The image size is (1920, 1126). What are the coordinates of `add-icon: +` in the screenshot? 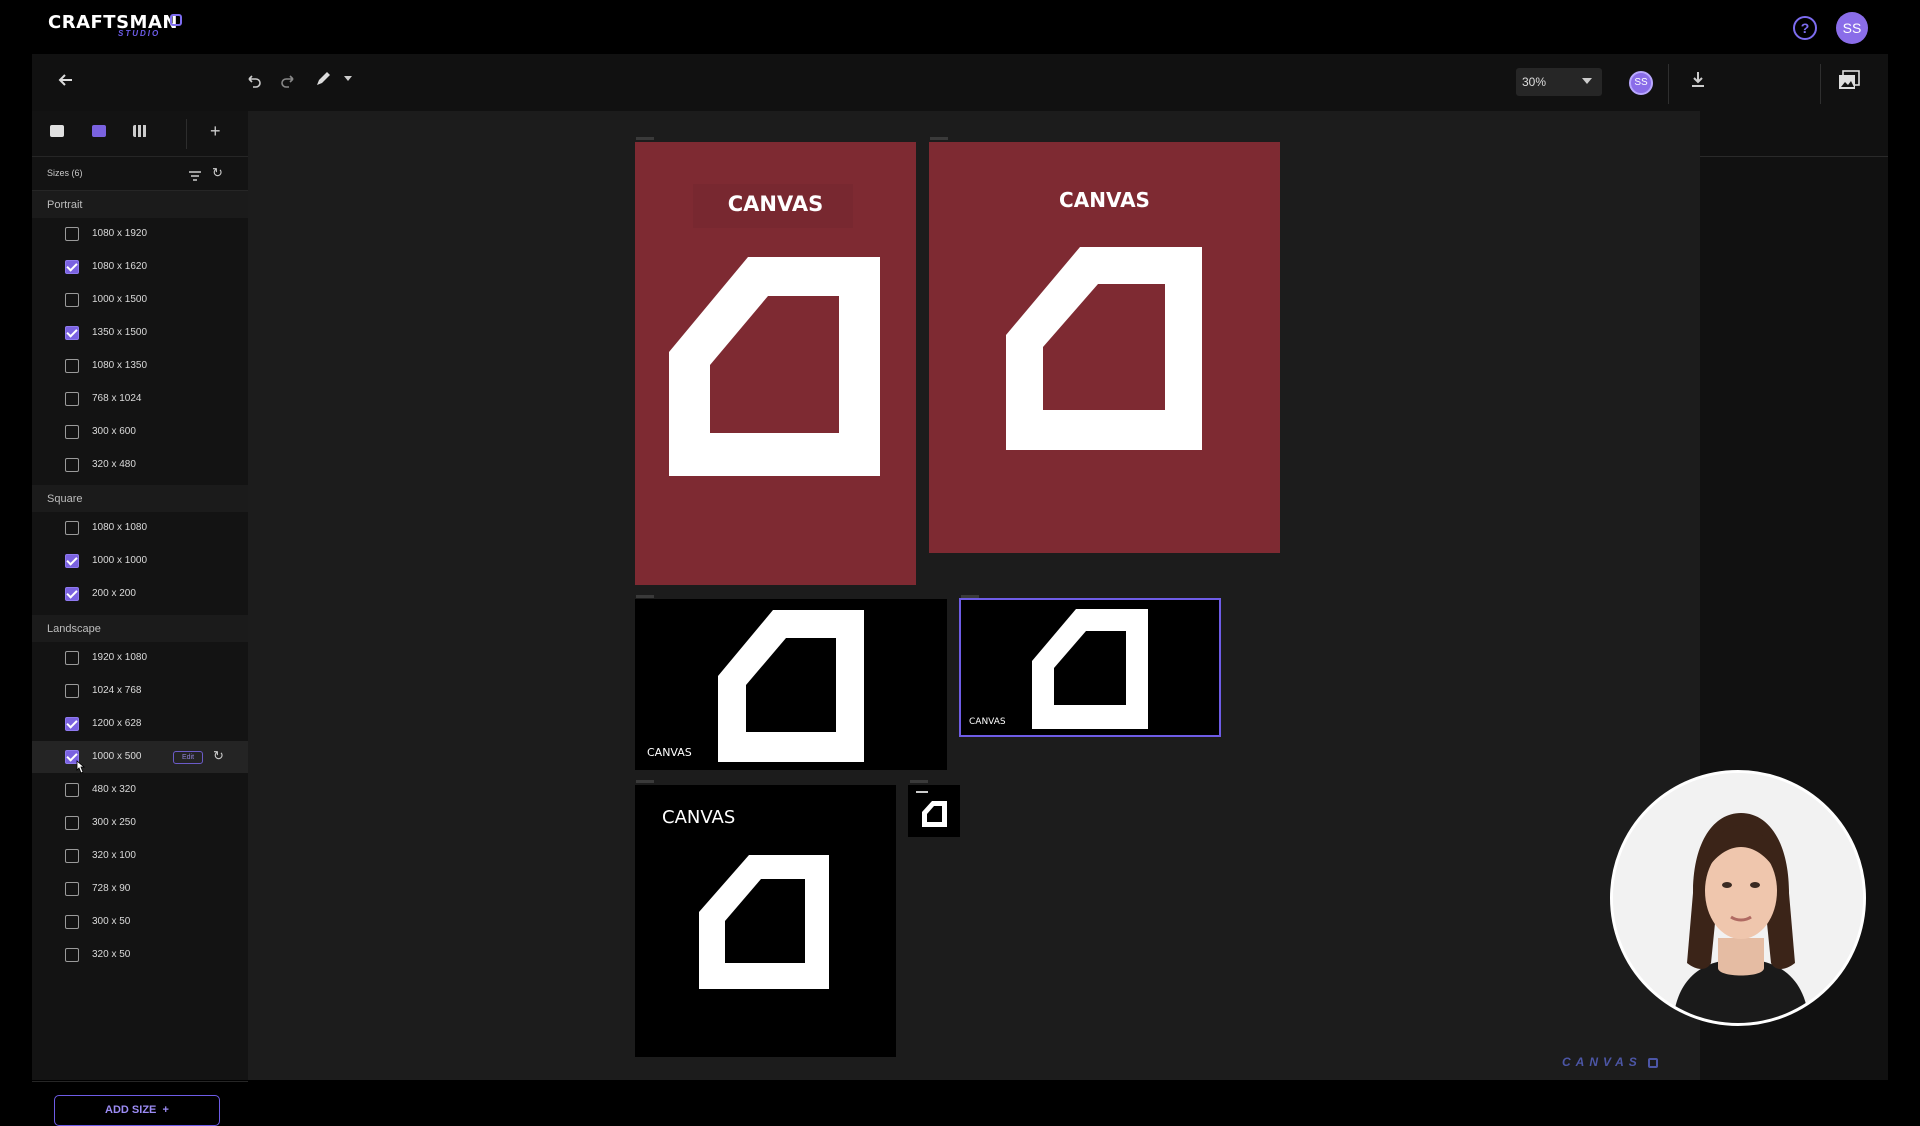 It's located at (215, 131).